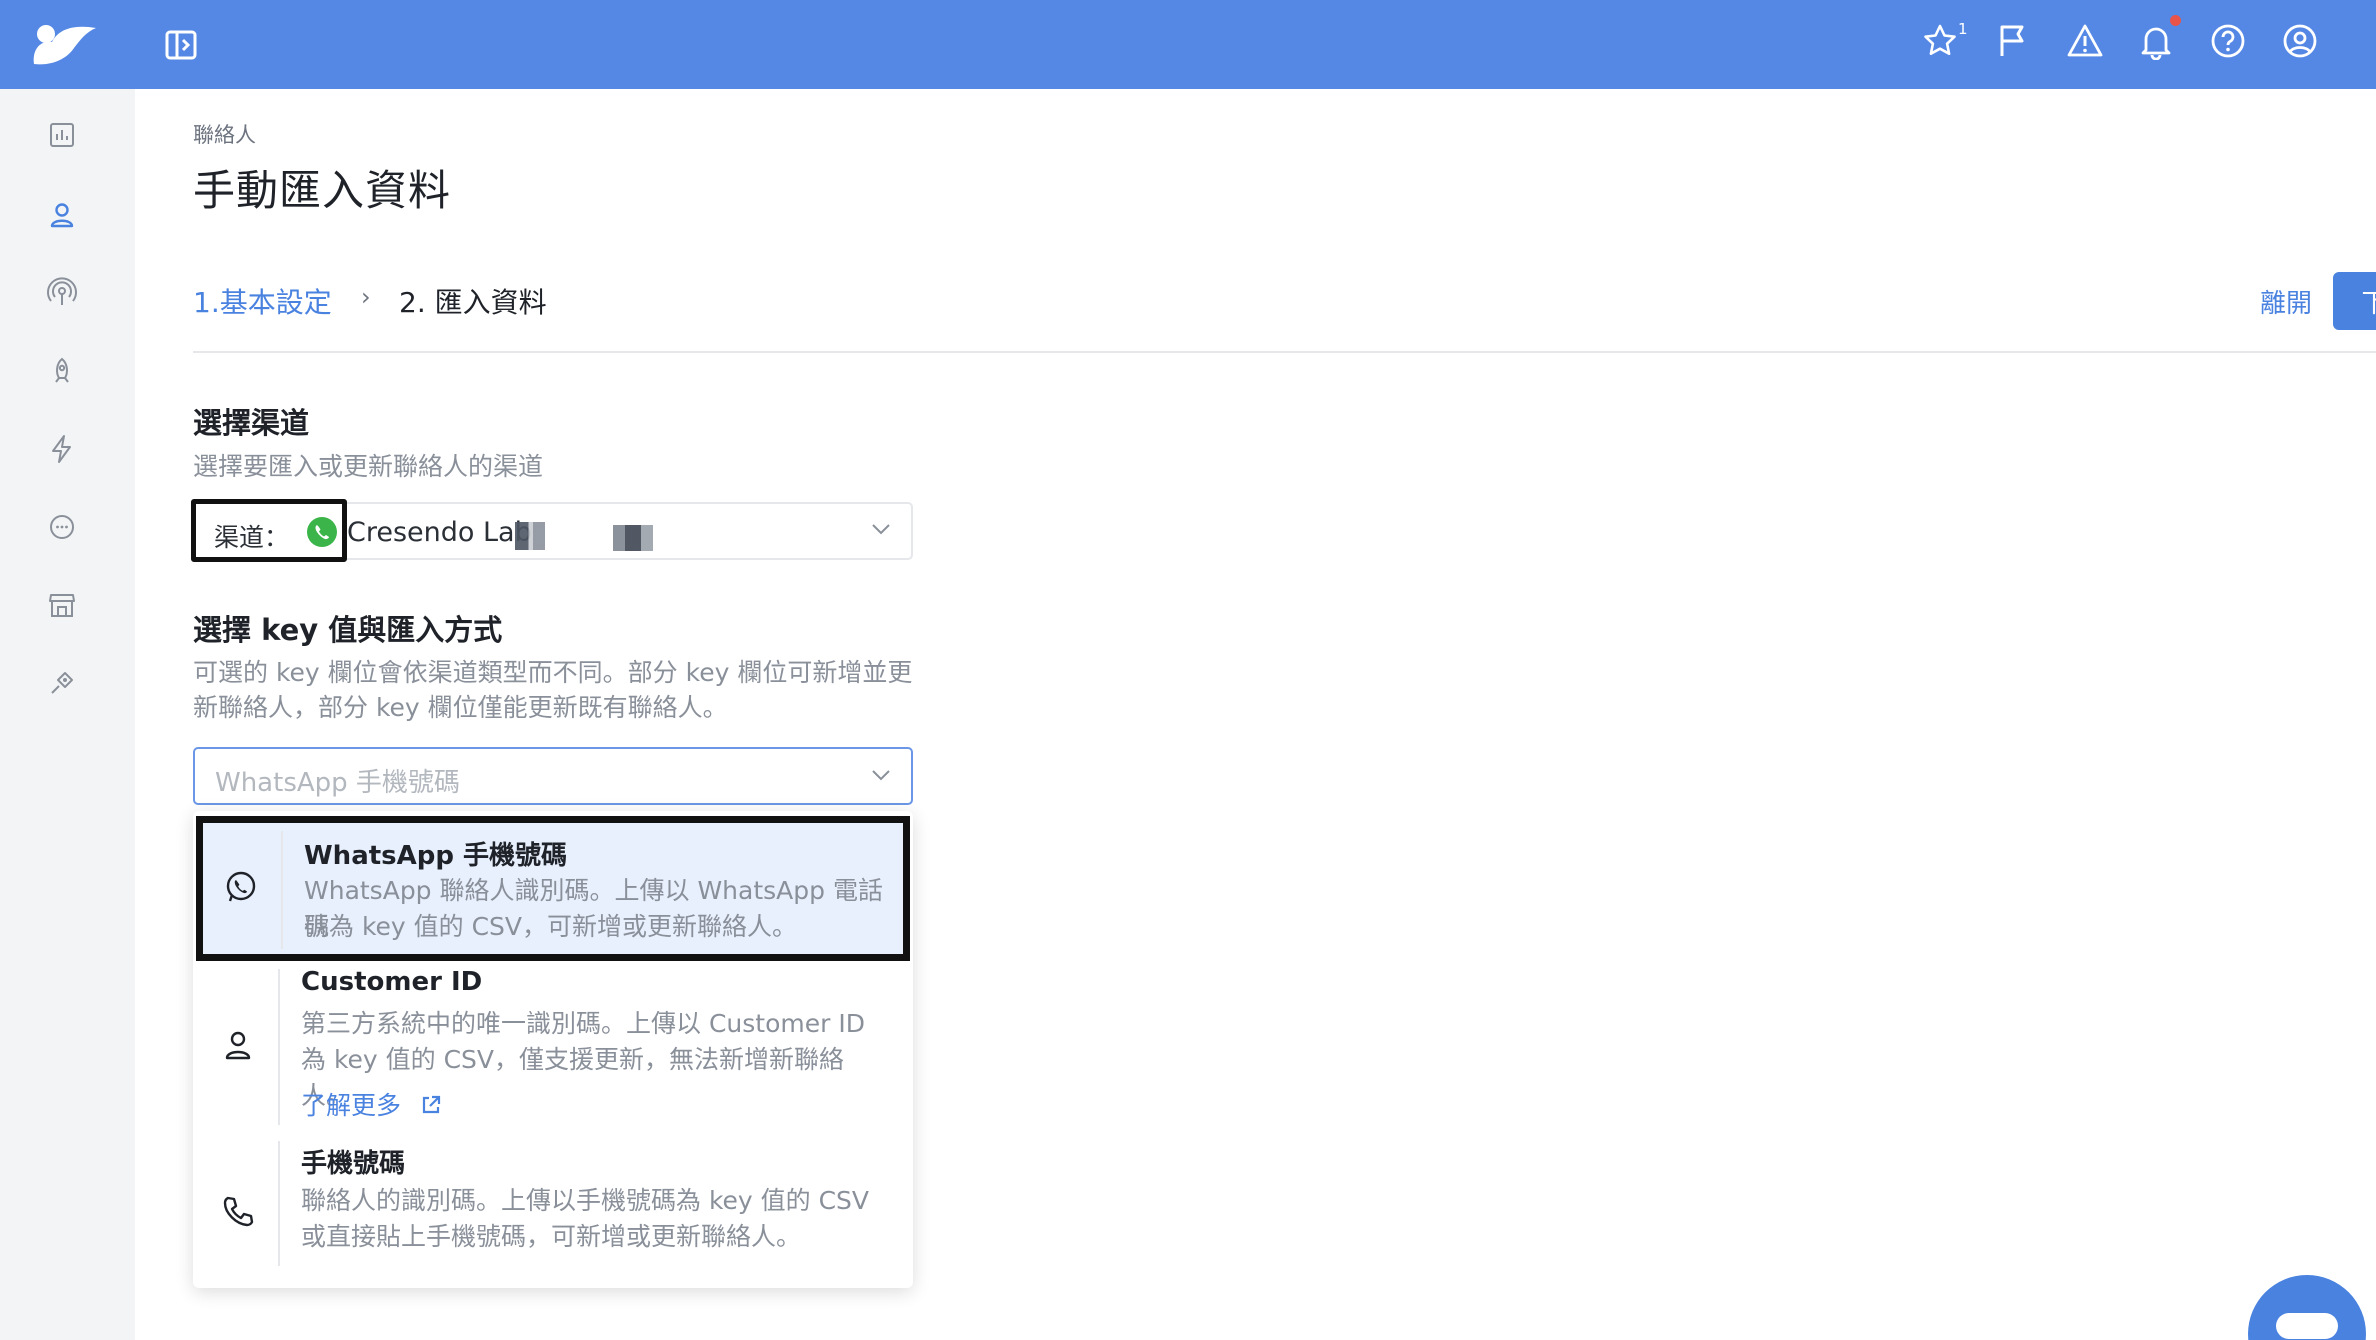 This screenshot has width=2376, height=1340. Describe the element at coordinates (62, 683) in the screenshot. I see `integration-icon` at that location.